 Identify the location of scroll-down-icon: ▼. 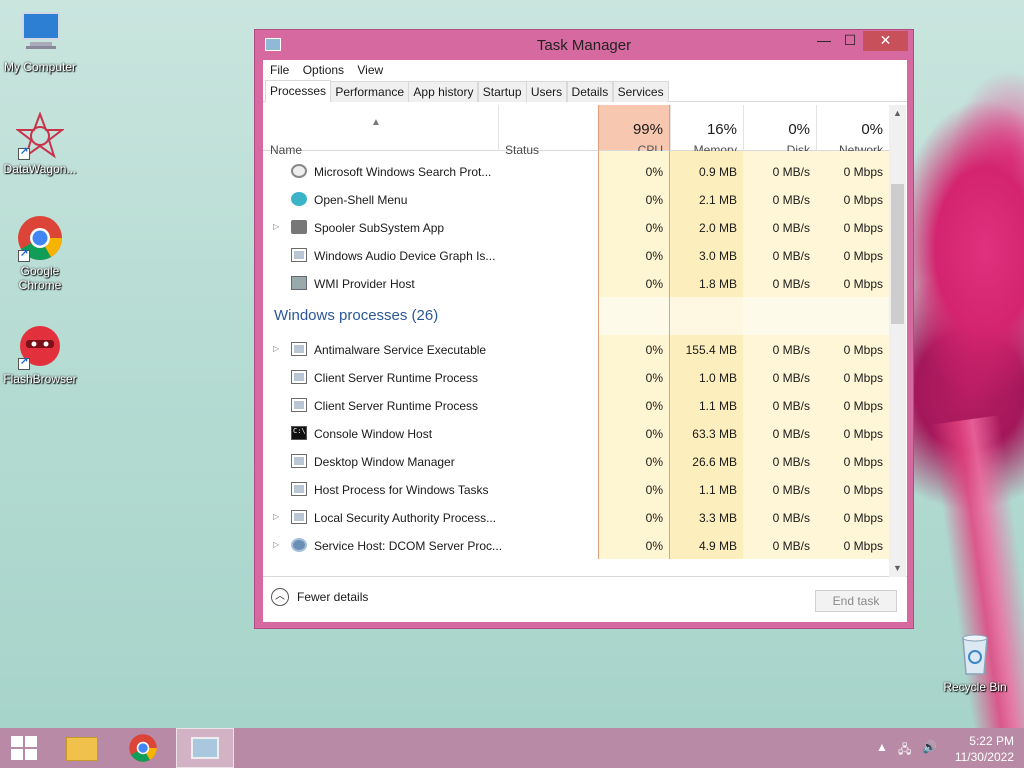
(897, 568).